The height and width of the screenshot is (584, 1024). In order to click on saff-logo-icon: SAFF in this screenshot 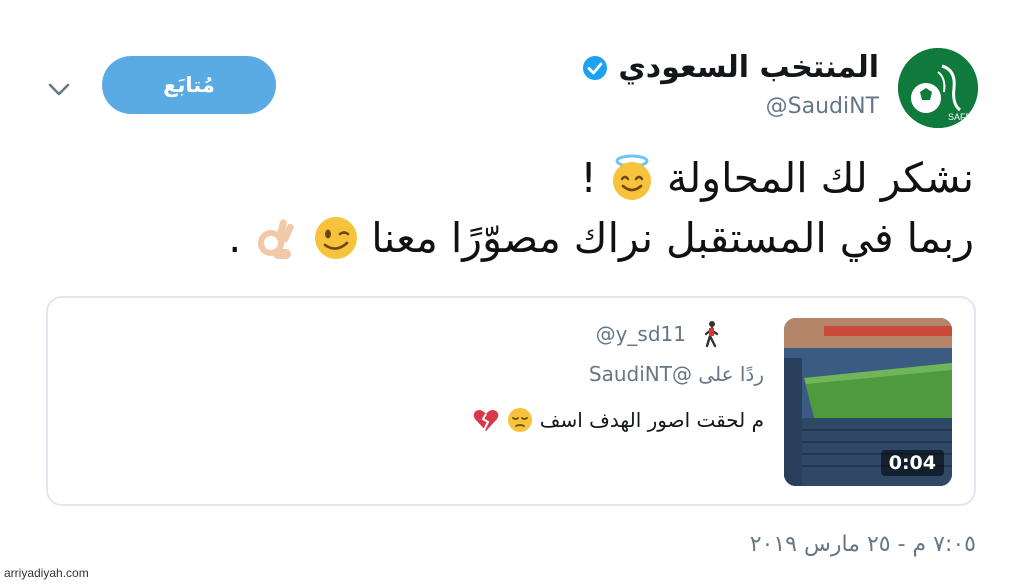, I will do `click(938, 88)`.